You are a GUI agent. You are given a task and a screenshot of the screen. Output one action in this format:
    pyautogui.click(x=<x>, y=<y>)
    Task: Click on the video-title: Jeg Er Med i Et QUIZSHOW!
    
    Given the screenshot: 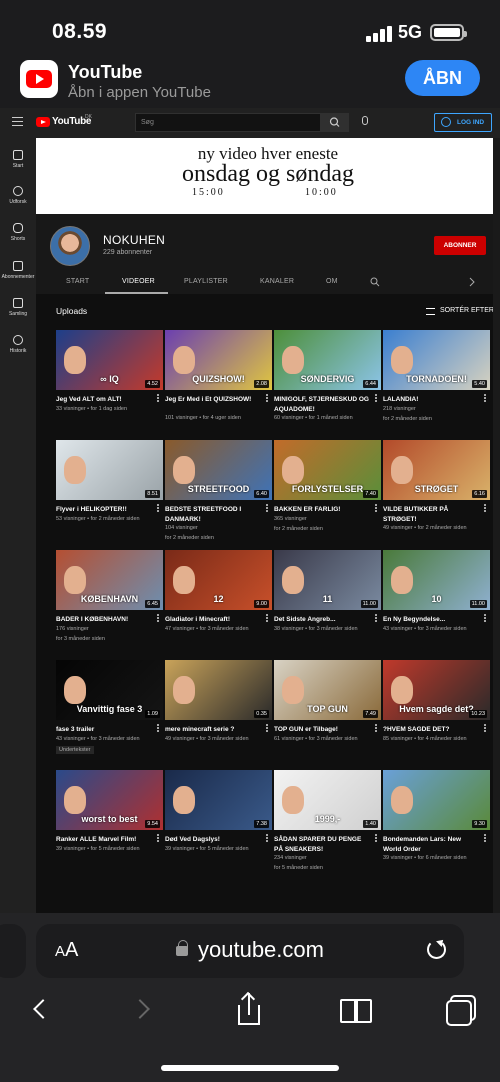 What is the action you would take?
    pyautogui.click(x=213, y=400)
    